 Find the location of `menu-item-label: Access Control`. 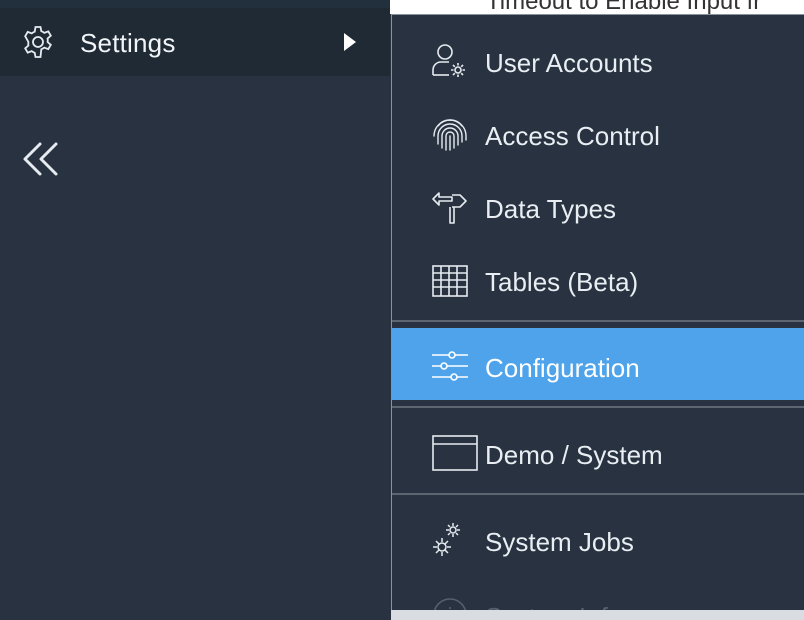

menu-item-label: Access Control is located at coordinates (572, 136).